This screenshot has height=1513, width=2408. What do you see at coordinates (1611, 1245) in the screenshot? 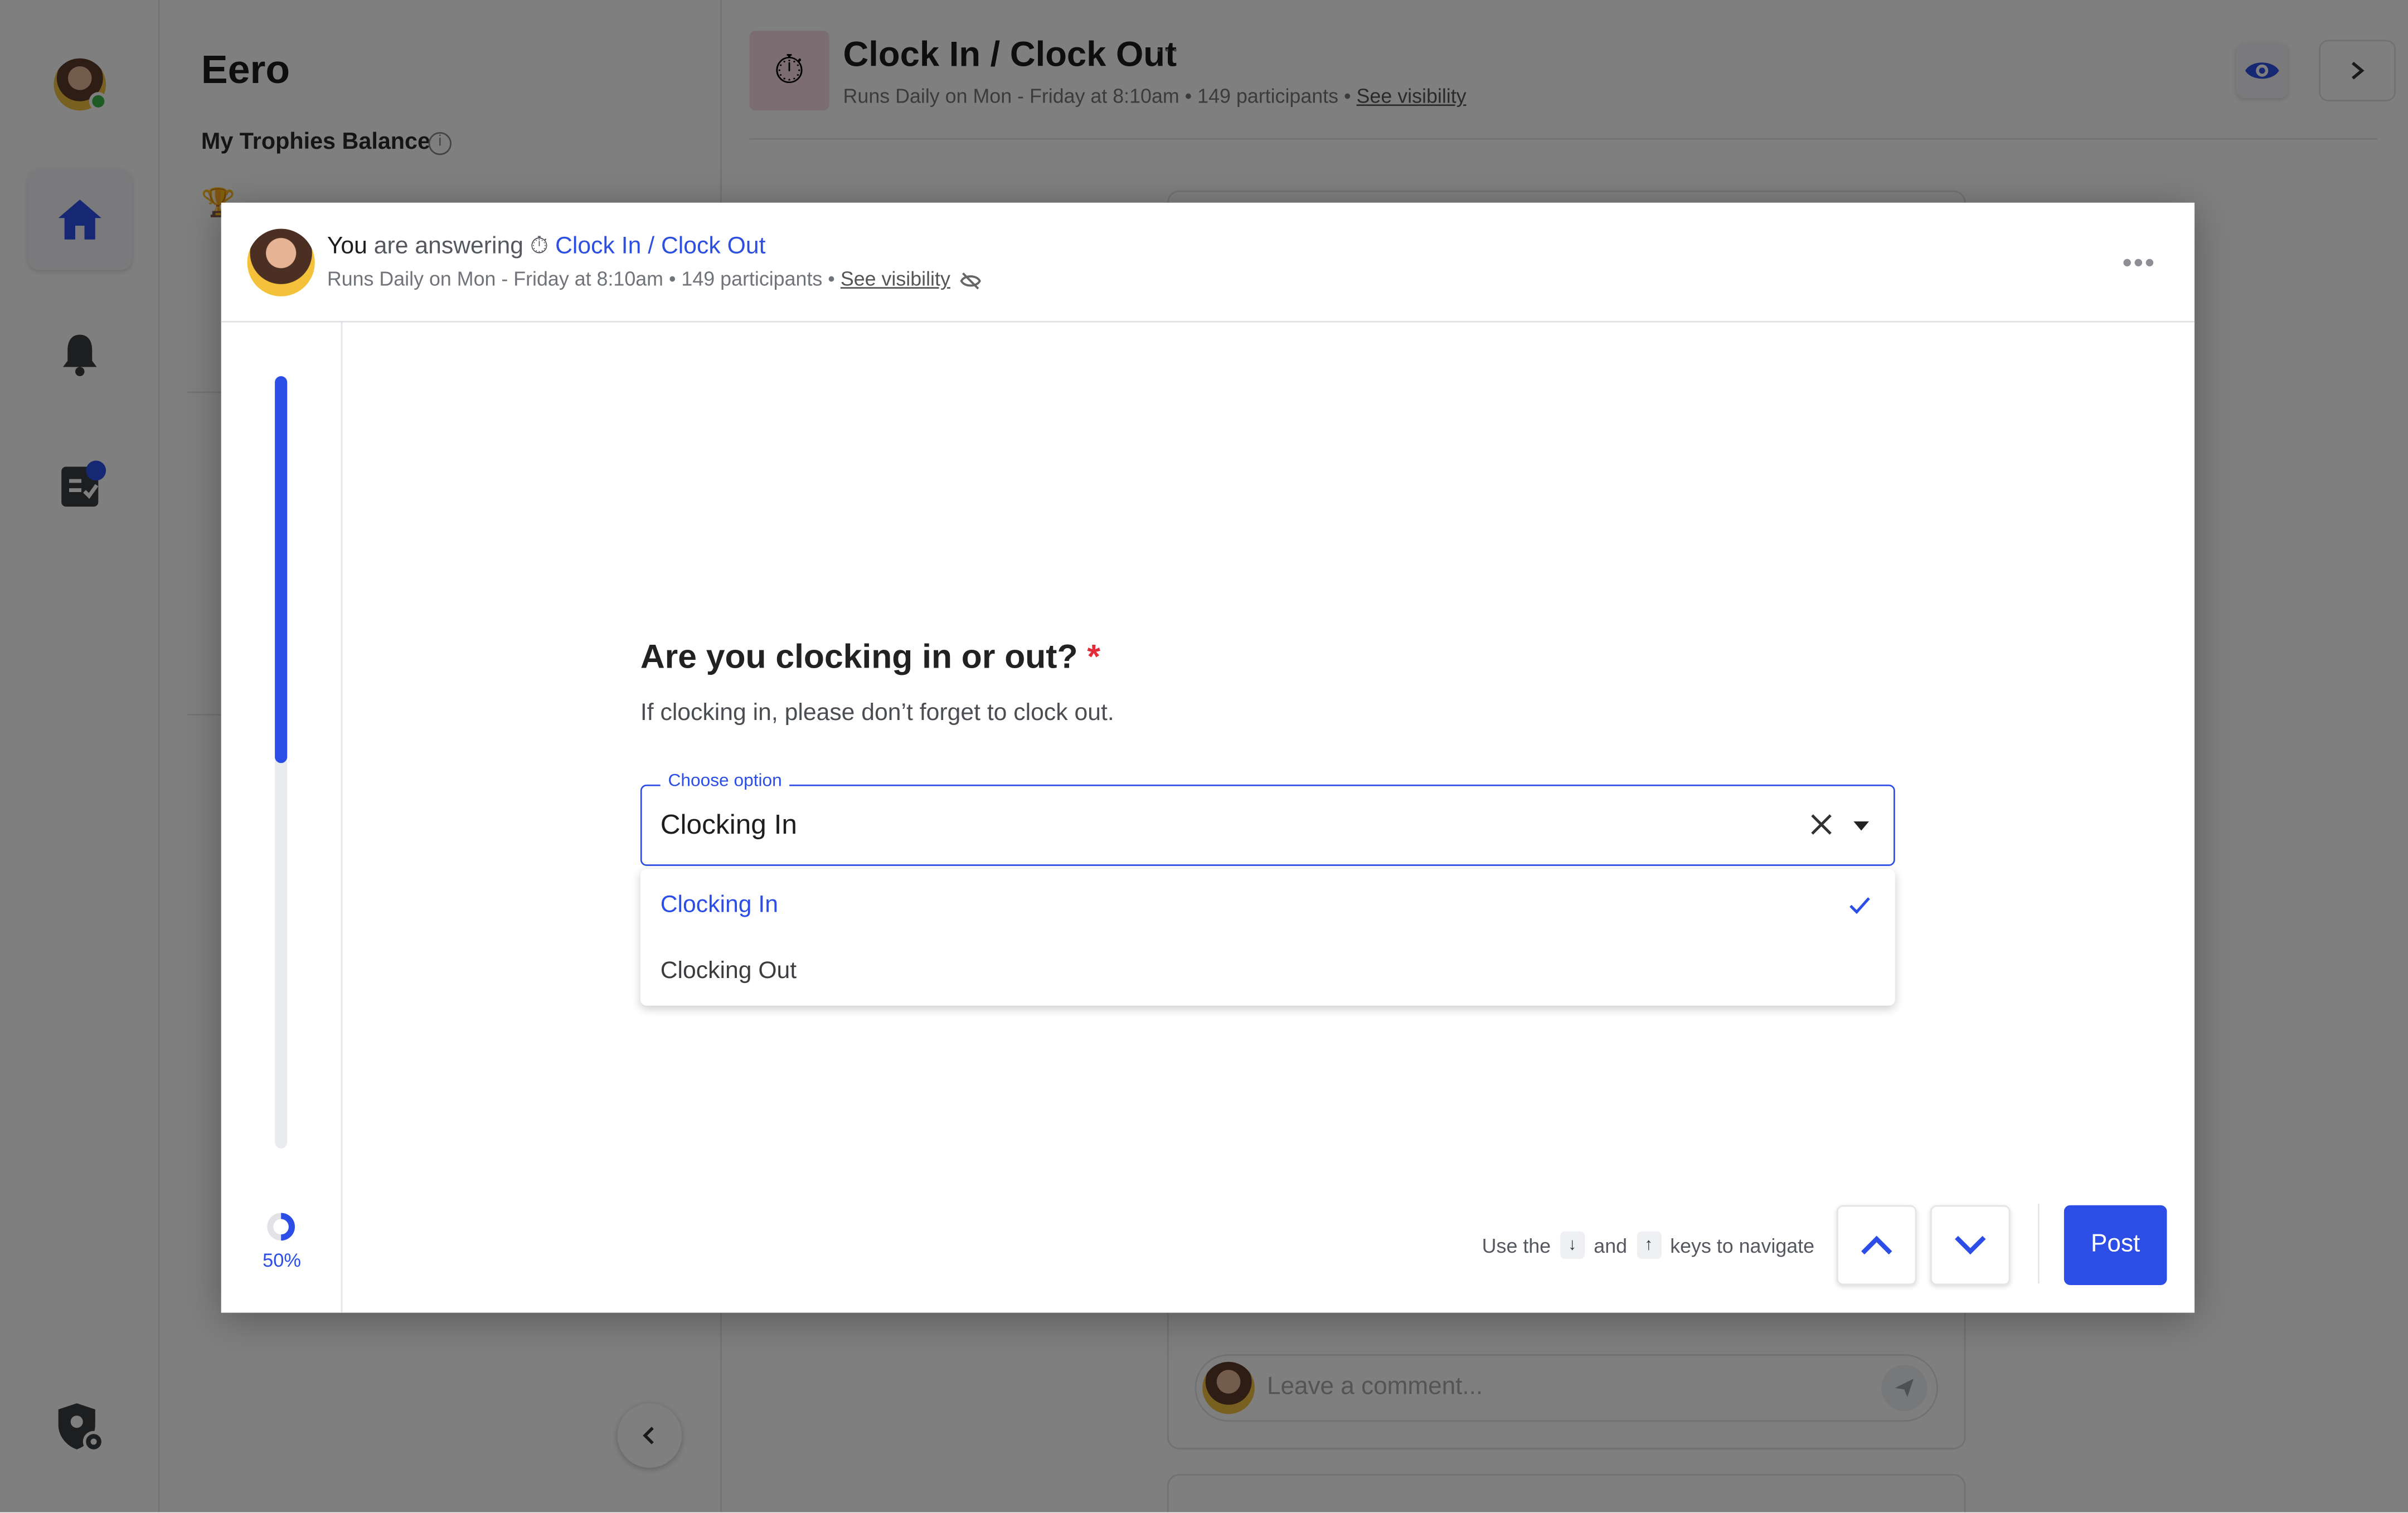
I see `hint-text: and` at bounding box center [1611, 1245].